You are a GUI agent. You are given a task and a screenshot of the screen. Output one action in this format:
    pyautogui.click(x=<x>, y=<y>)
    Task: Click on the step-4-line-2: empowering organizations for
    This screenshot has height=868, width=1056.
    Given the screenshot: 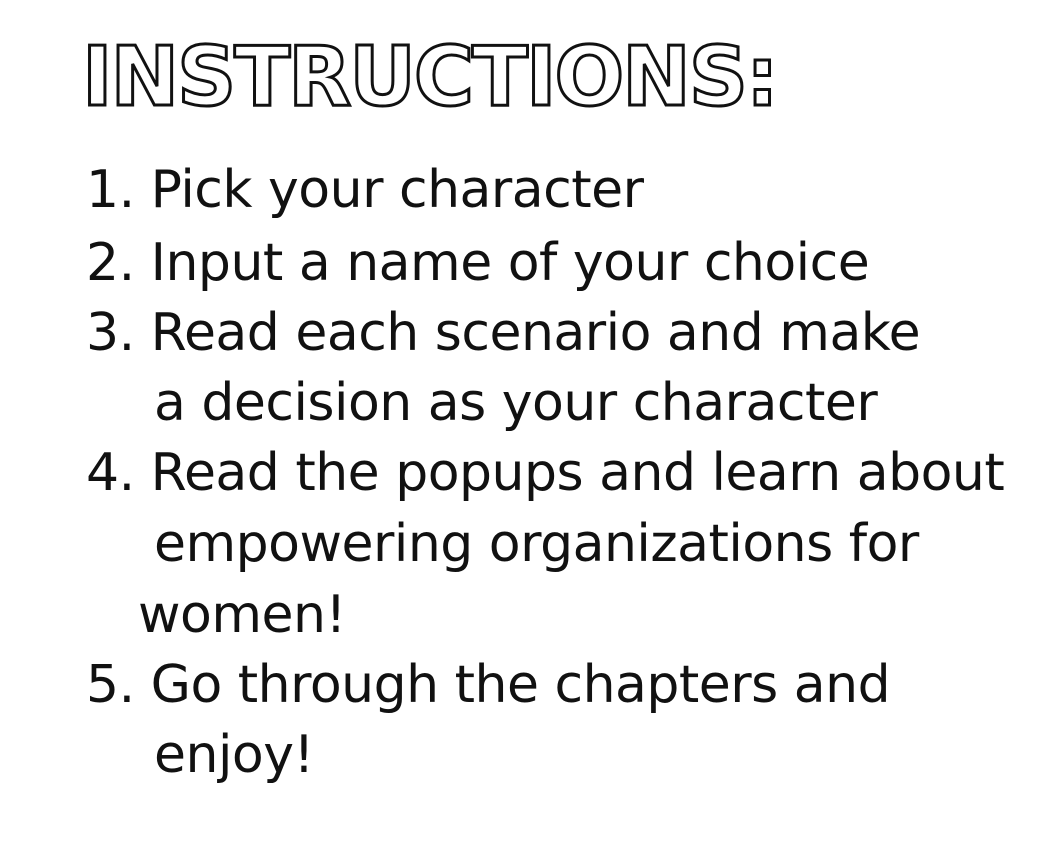 What is the action you would take?
    pyautogui.click(x=536, y=544)
    